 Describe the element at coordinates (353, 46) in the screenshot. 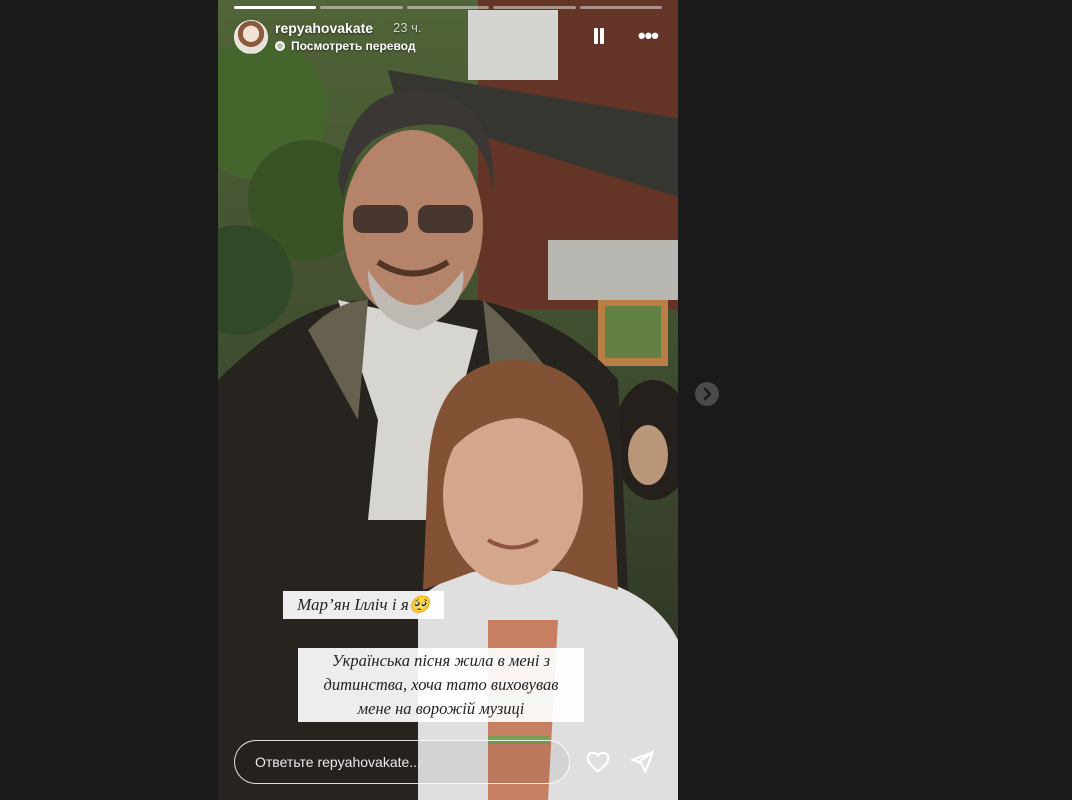

I see `translate-label: Посмотреть перевод` at that location.